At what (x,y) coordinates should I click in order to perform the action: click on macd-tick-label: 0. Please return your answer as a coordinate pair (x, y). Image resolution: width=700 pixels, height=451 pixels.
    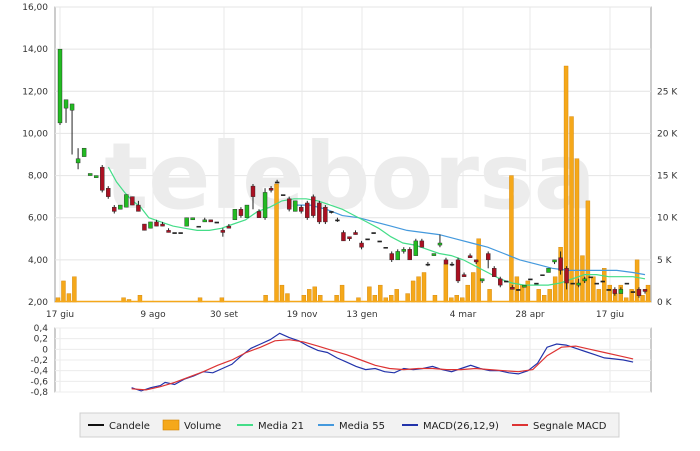
    Looking at the image, I should click on (45, 350).